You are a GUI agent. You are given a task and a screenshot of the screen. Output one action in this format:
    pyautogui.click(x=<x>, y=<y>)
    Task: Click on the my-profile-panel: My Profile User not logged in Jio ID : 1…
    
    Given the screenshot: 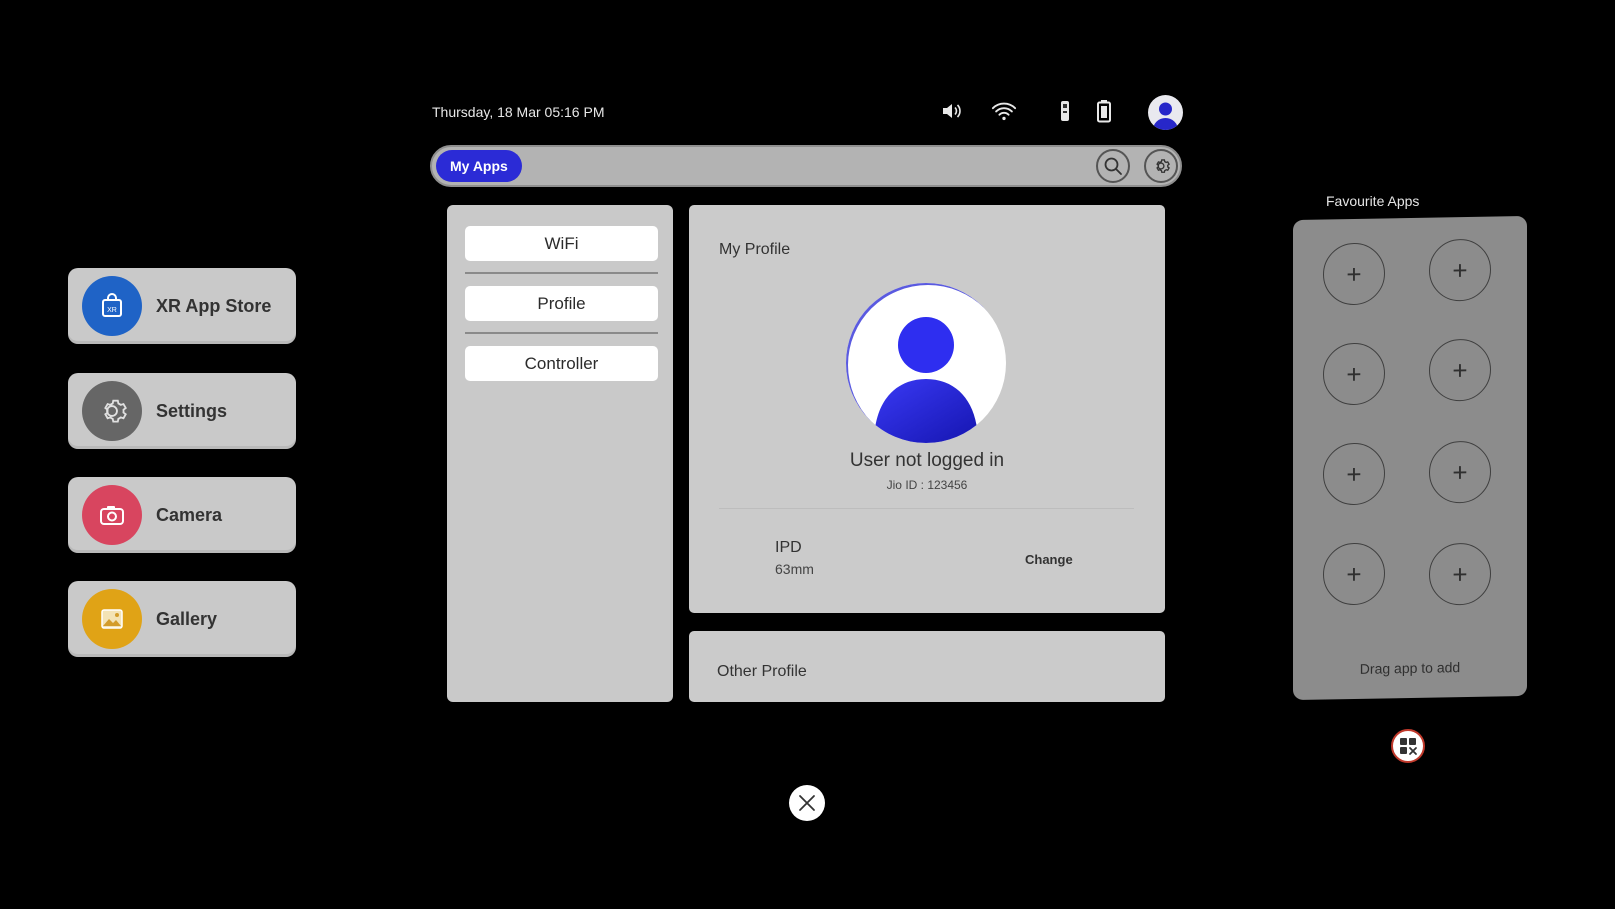 What is the action you would take?
    pyautogui.click(x=927, y=409)
    